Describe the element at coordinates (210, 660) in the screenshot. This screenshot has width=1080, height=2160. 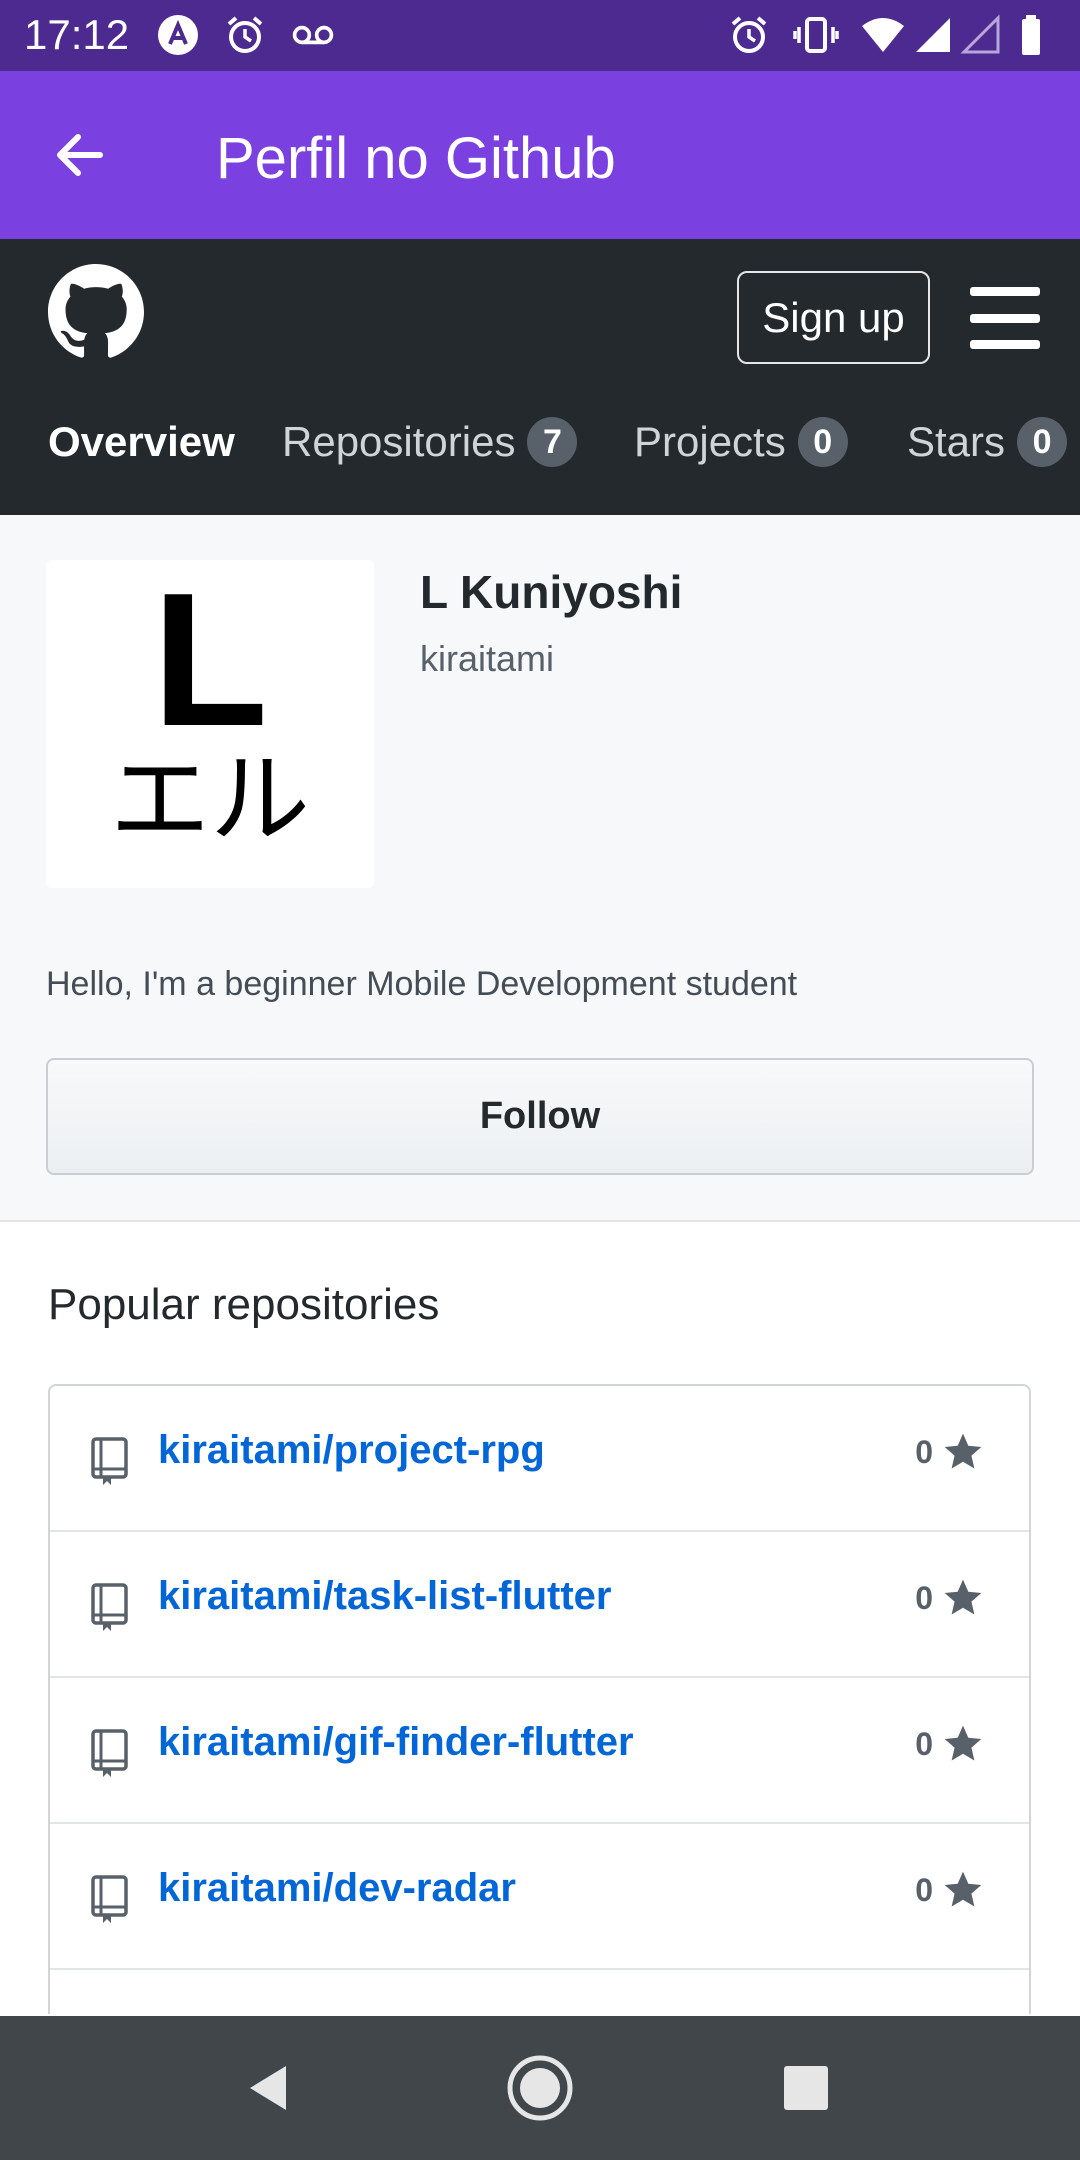
I see `avatar-letter: L` at that location.